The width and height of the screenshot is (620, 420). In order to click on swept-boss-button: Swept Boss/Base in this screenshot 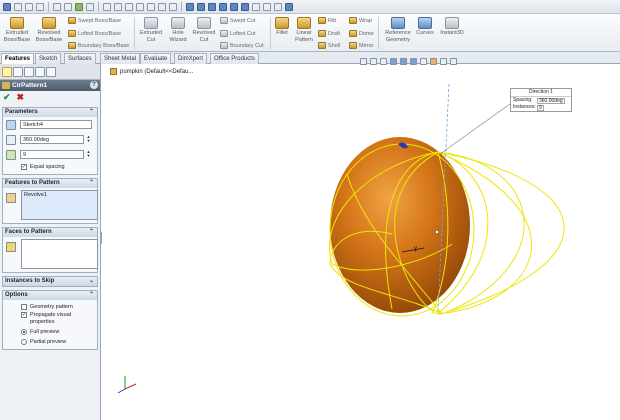, I will do `click(94, 20)`.